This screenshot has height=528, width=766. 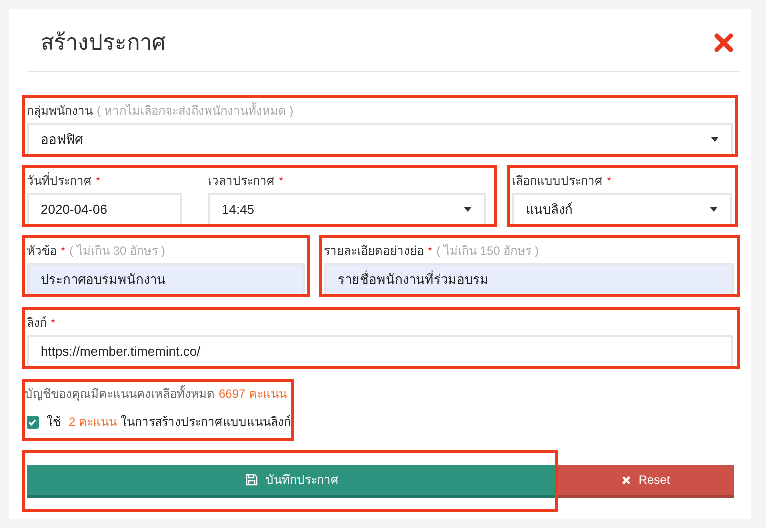 I want to click on field-label: วันที่ประกาศ *, so click(x=64, y=181).